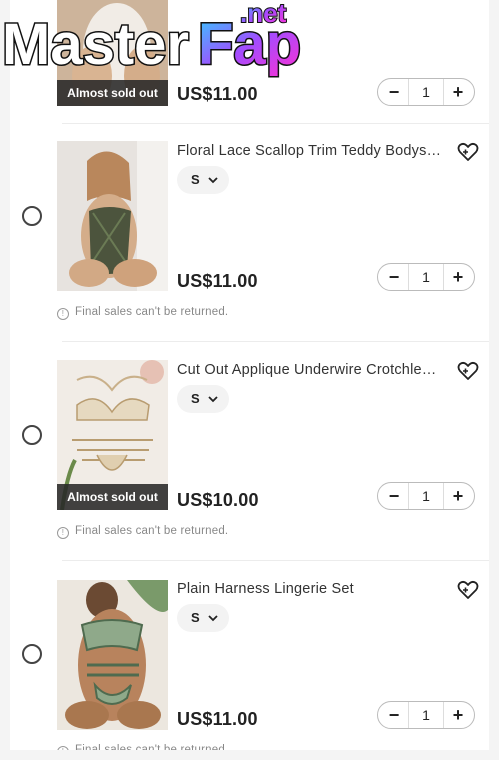  Describe the element at coordinates (249, 755) in the screenshot. I see `bottom-edge` at that location.